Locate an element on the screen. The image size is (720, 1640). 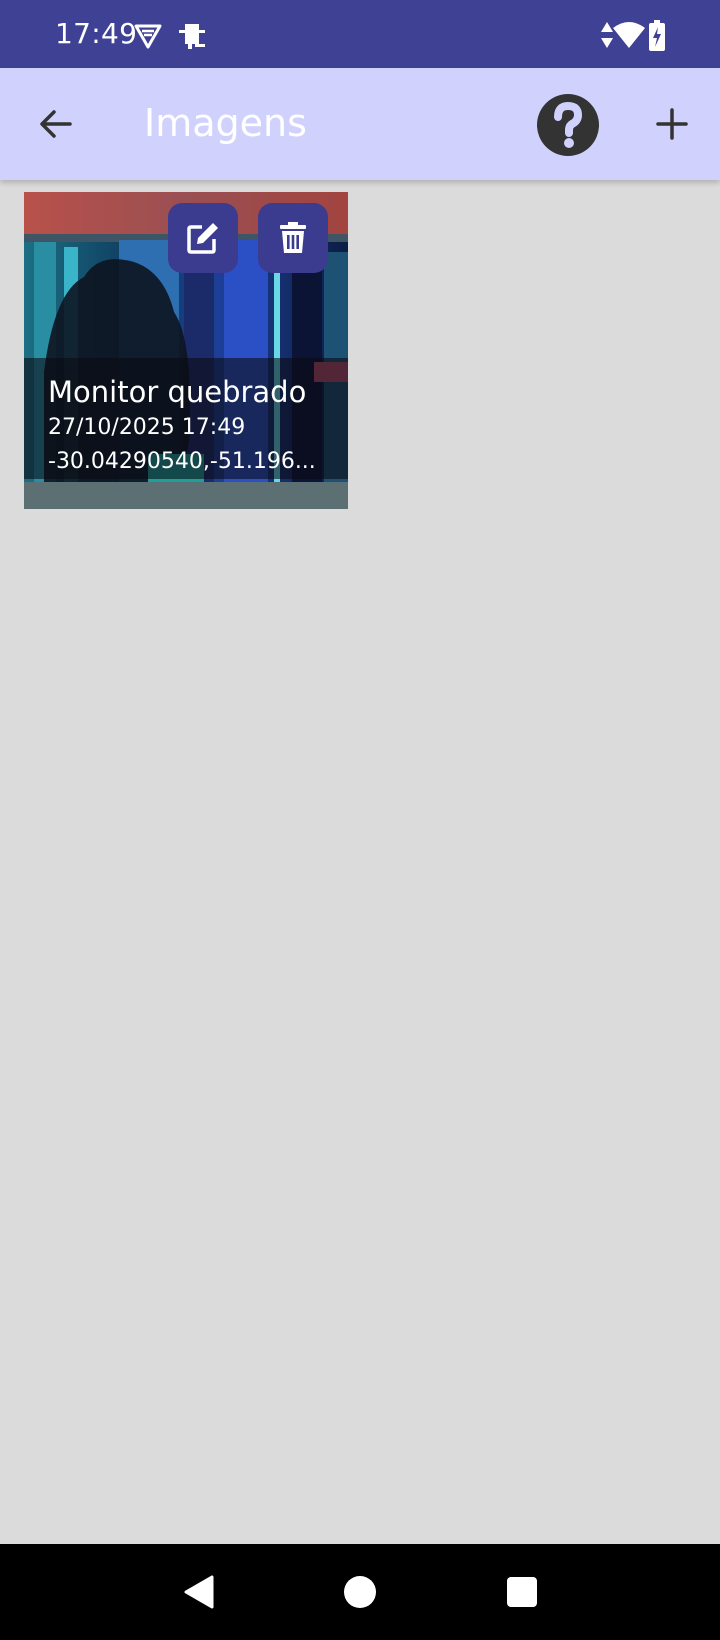
nav-back-icon is located at coordinates (199, 1592).